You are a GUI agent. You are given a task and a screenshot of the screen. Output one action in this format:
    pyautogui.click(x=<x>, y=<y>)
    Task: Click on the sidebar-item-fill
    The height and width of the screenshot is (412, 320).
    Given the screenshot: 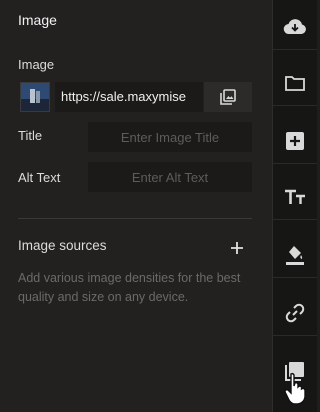 What is the action you would take?
    pyautogui.click(x=295, y=255)
    